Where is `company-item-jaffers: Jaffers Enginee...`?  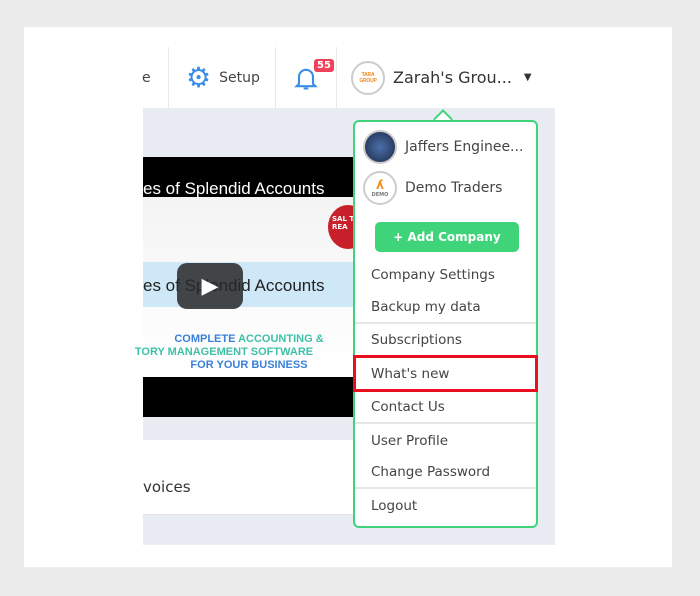 company-item-jaffers: Jaffers Enginee... is located at coordinates (443, 147).